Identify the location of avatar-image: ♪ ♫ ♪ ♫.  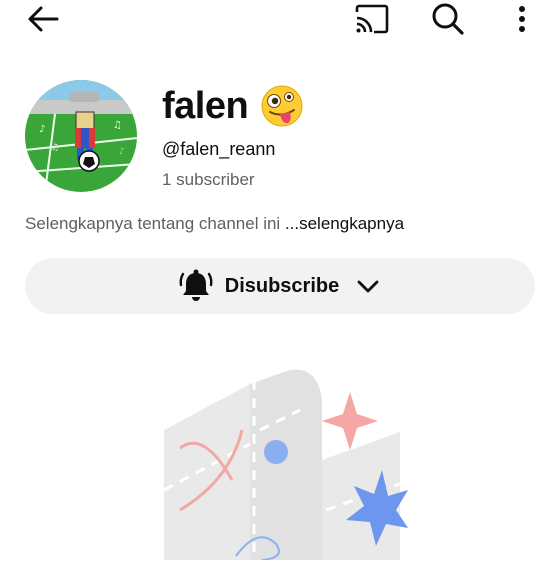
(81, 136).